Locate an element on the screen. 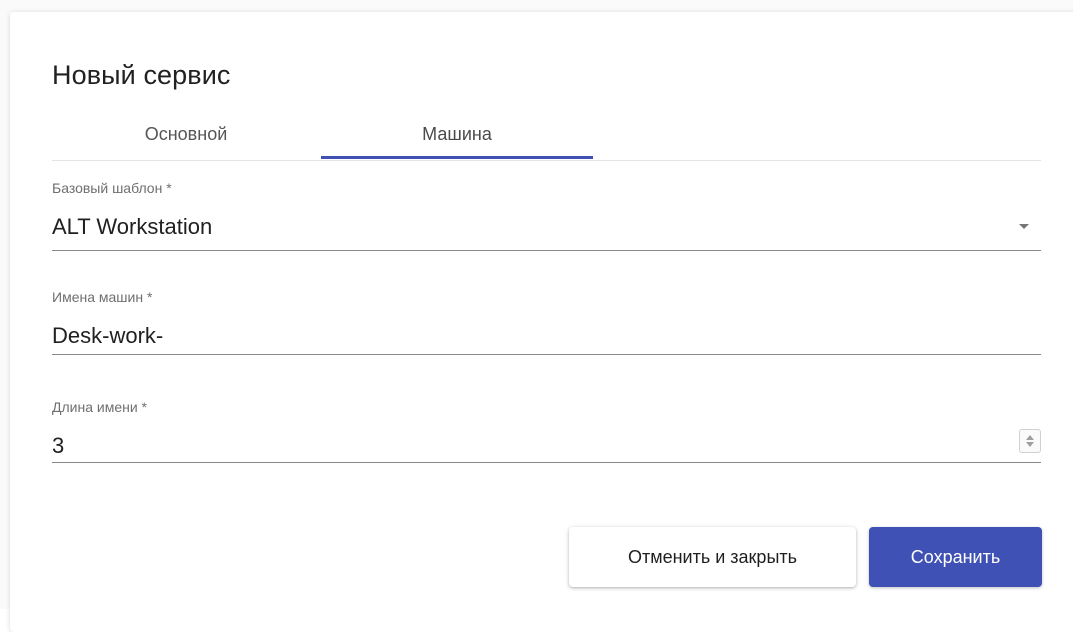  tab-machine: Машина is located at coordinates (457, 134).